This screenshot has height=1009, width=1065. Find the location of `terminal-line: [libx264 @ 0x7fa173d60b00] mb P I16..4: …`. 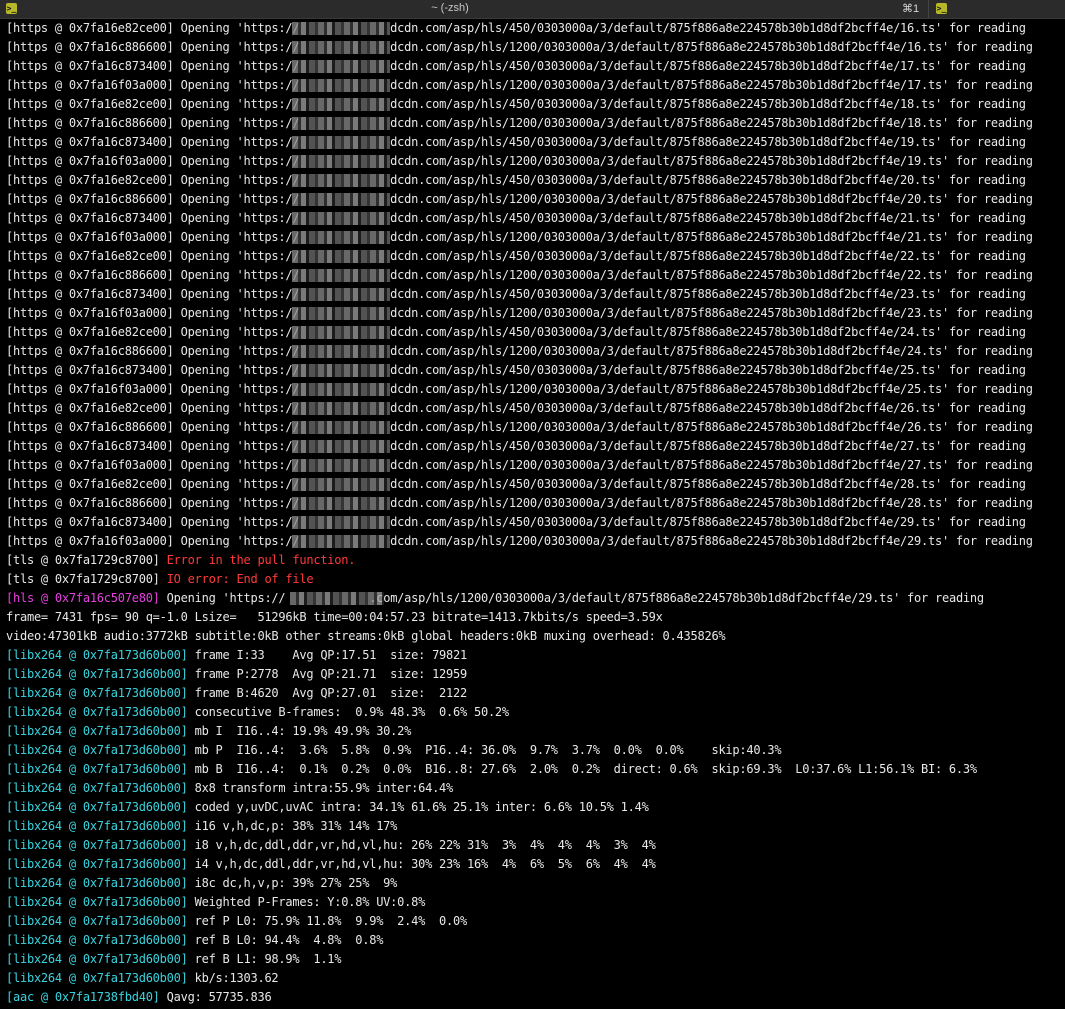

terminal-line: [libx264 @ 0x7fa173d60b00] mb P I16..4: … is located at coordinates (532, 750).